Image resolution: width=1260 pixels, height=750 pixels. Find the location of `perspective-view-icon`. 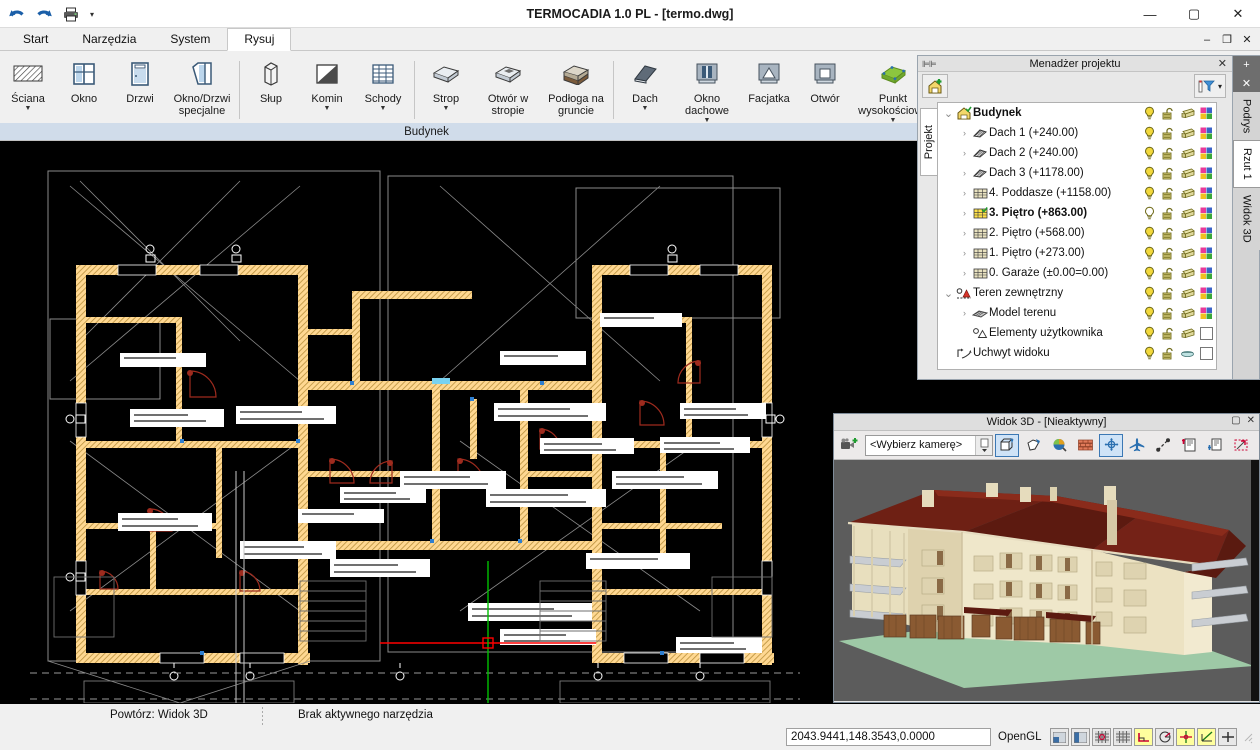

perspective-view-icon is located at coordinates (1033, 445).